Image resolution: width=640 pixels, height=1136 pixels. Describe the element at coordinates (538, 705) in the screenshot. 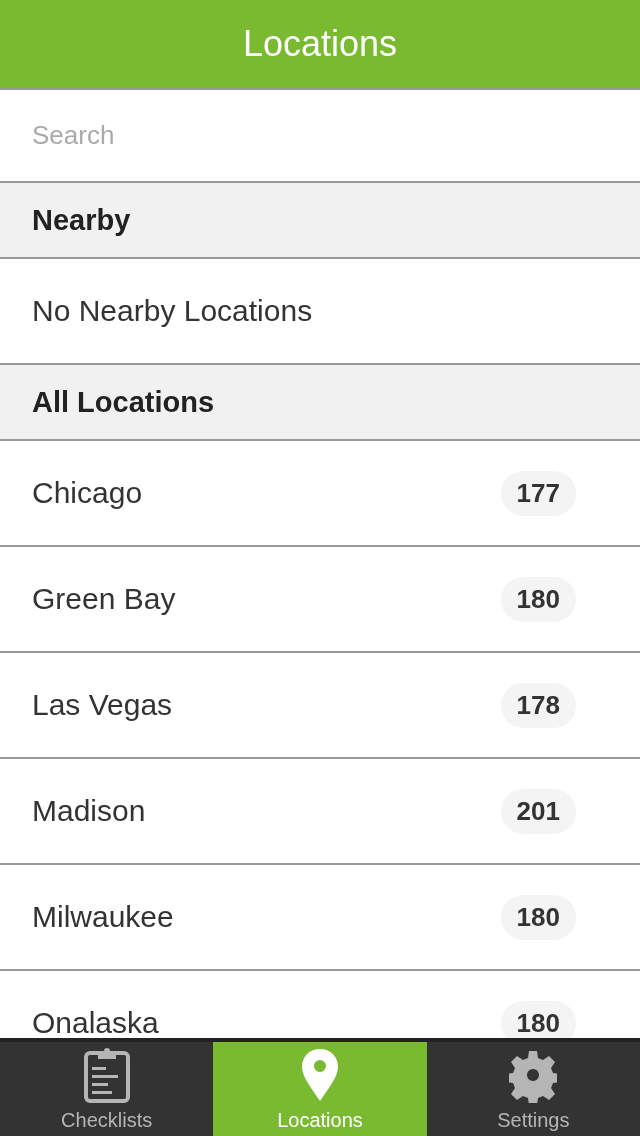

I see `count-badge: 178` at that location.